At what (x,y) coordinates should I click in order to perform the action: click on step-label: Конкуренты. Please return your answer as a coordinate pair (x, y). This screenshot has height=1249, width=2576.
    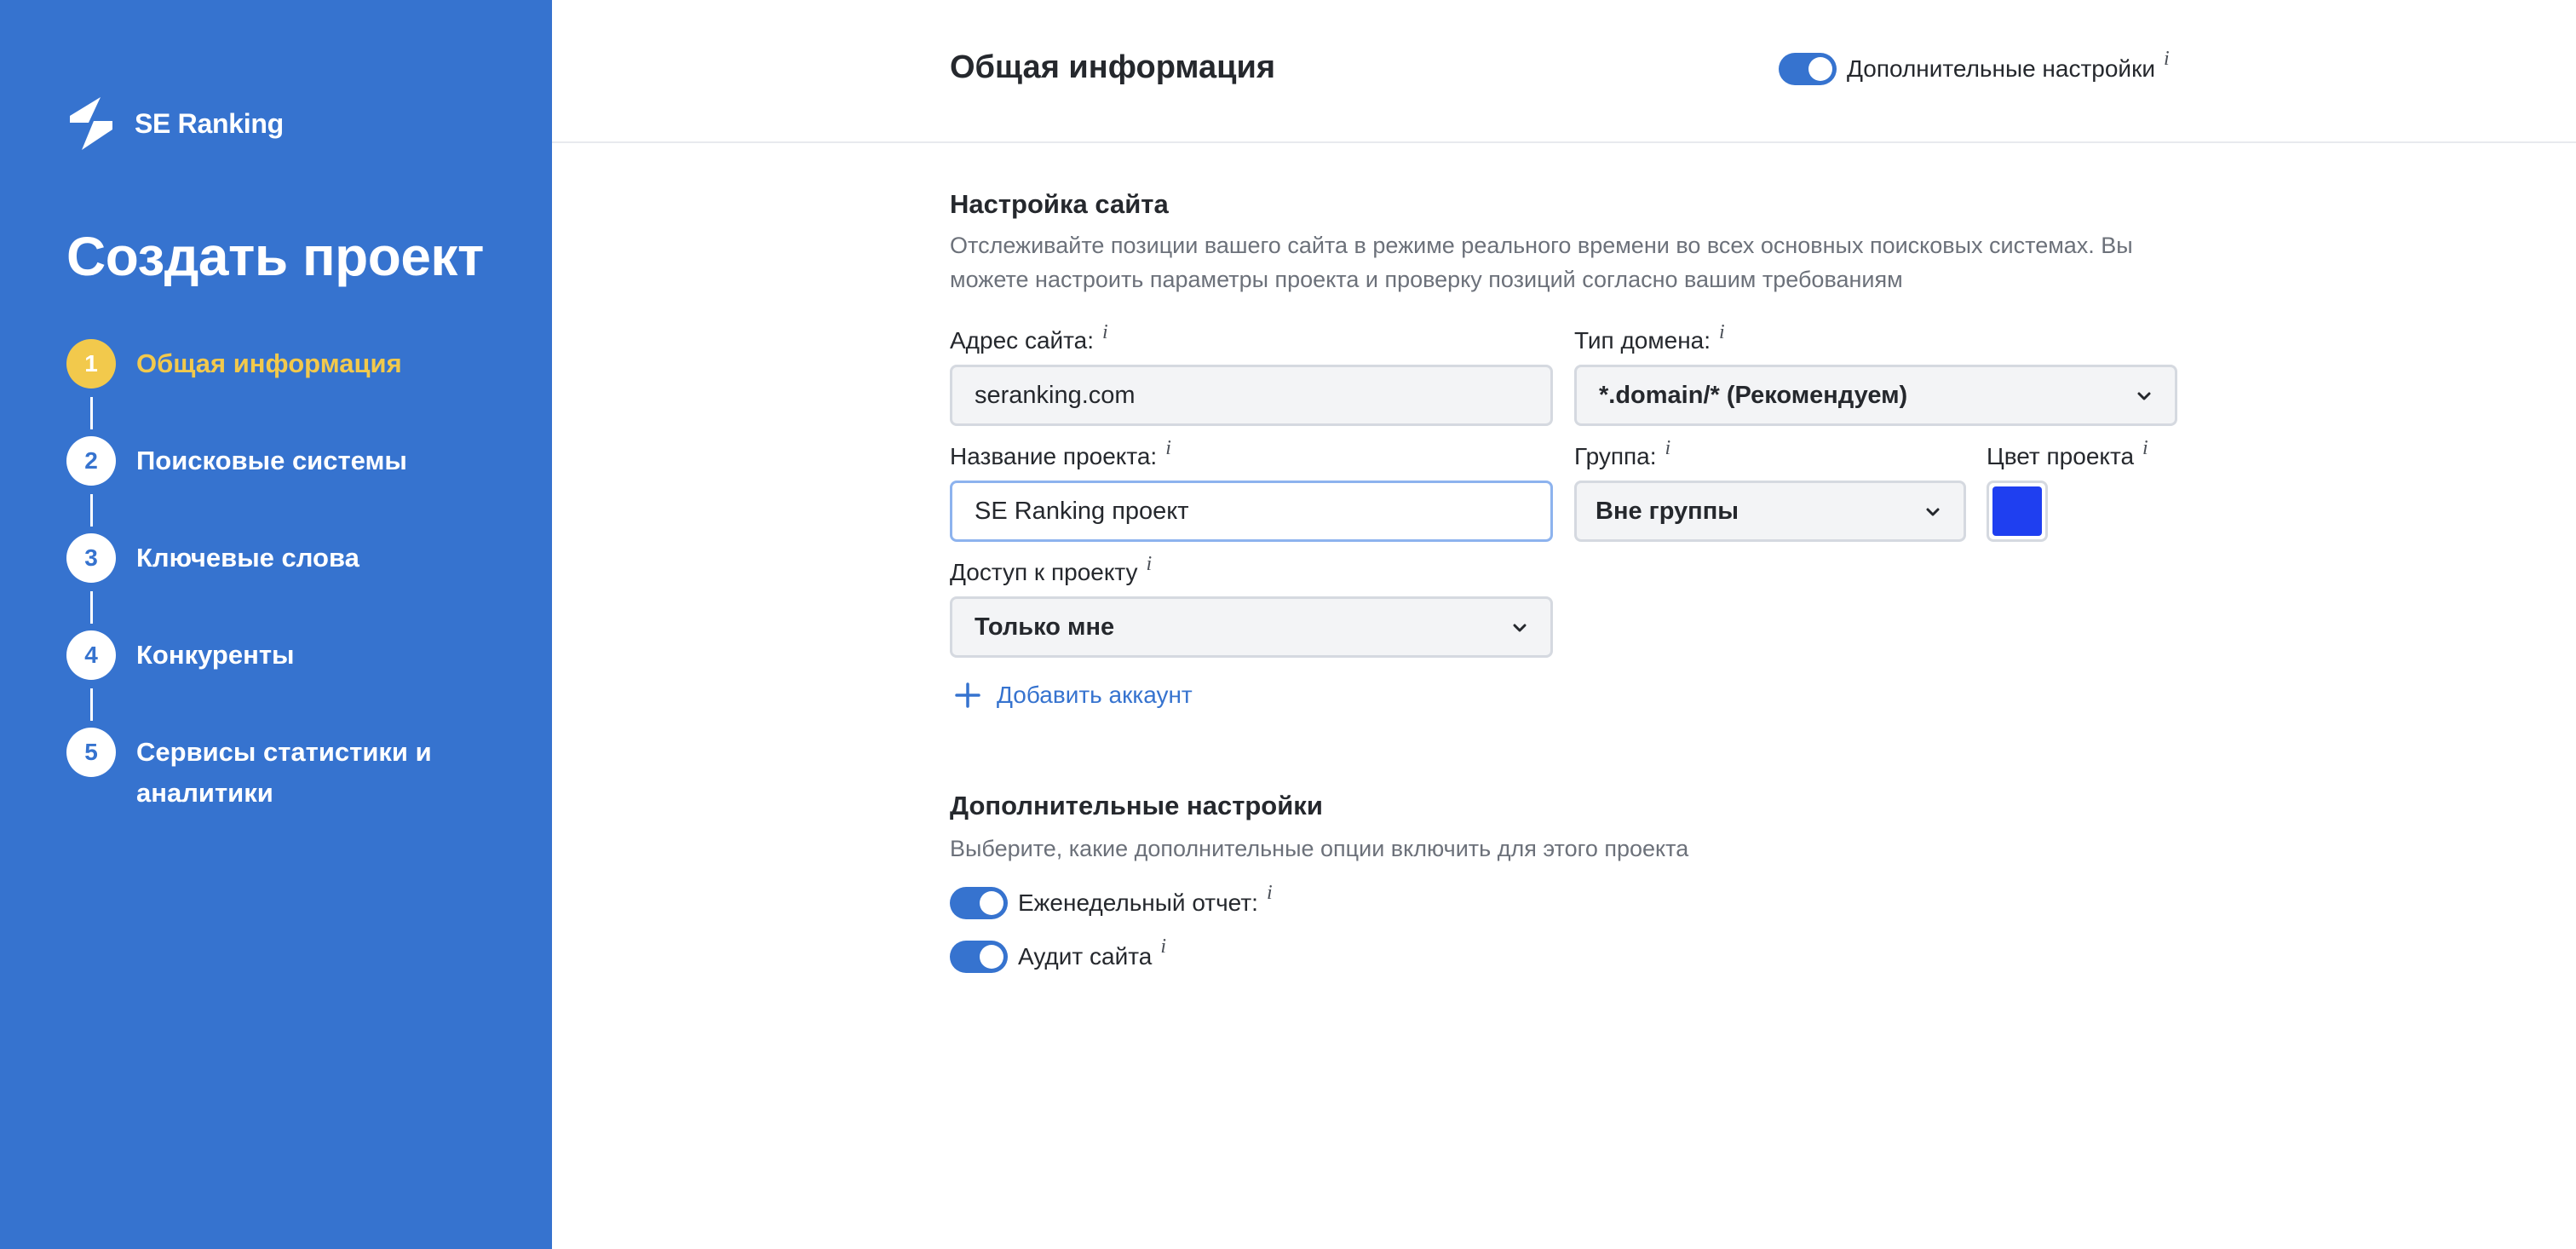
    Looking at the image, I should click on (216, 655).